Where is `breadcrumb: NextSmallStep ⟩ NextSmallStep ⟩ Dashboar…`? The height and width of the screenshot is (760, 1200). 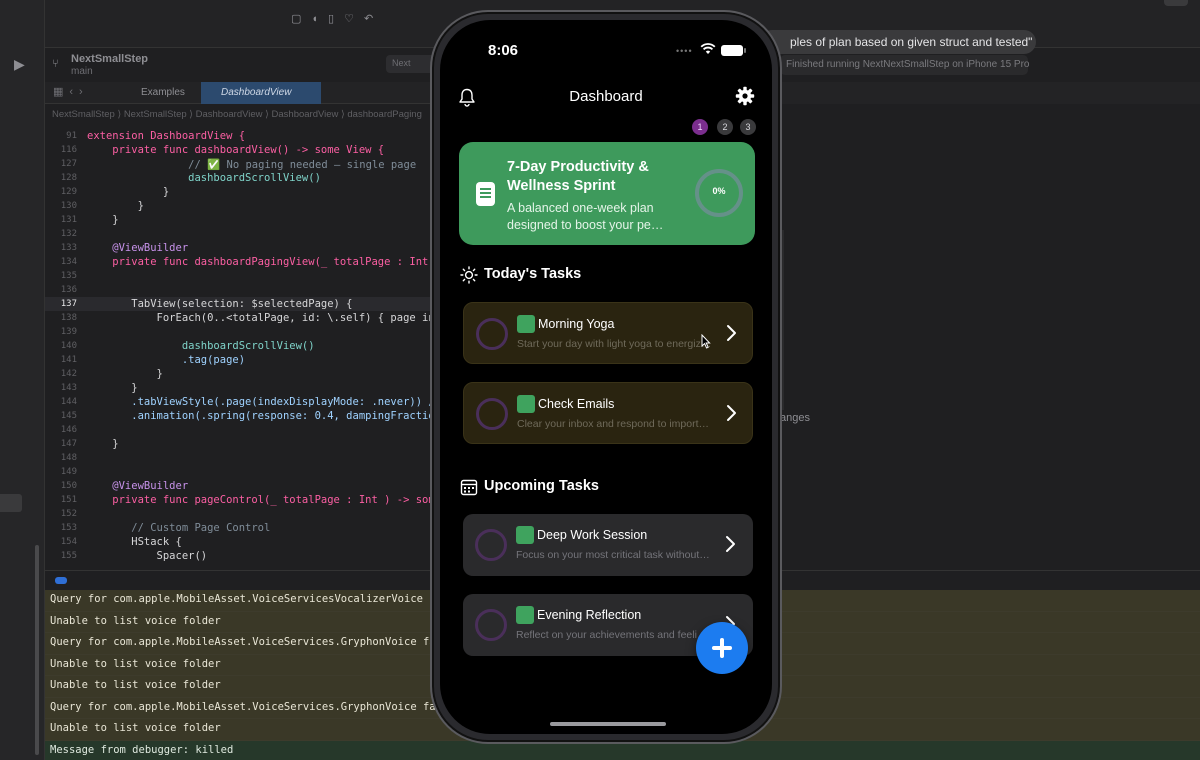
breadcrumb: NextSmallStep ⟩ NextSmallStep ⟩ Dashboar… is located at coordinates (242, 114).